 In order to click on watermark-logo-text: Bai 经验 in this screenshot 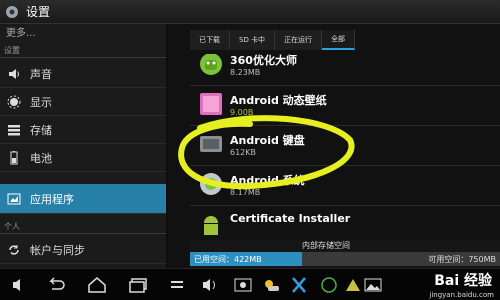, I will do `click(463, 281)`.